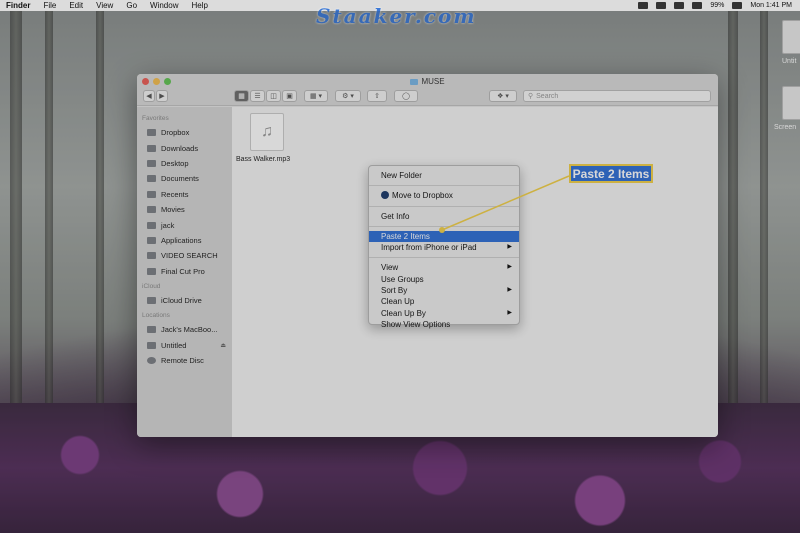 The width and height of the screenshot is (800, 533). I want to click on window-title-text: MUSE, so click(433, 81).